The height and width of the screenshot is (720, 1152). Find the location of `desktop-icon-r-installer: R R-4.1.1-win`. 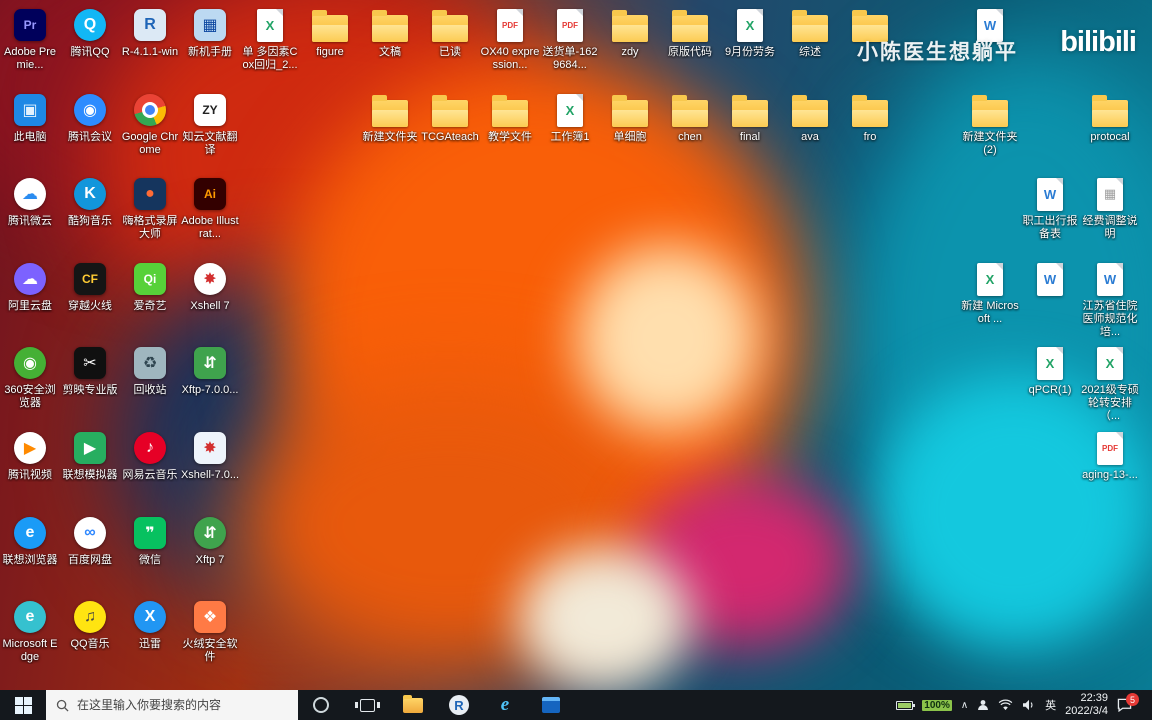

desktop-icon-r-installer: R R-4.1.1-win is located at coordinates (150, 32).